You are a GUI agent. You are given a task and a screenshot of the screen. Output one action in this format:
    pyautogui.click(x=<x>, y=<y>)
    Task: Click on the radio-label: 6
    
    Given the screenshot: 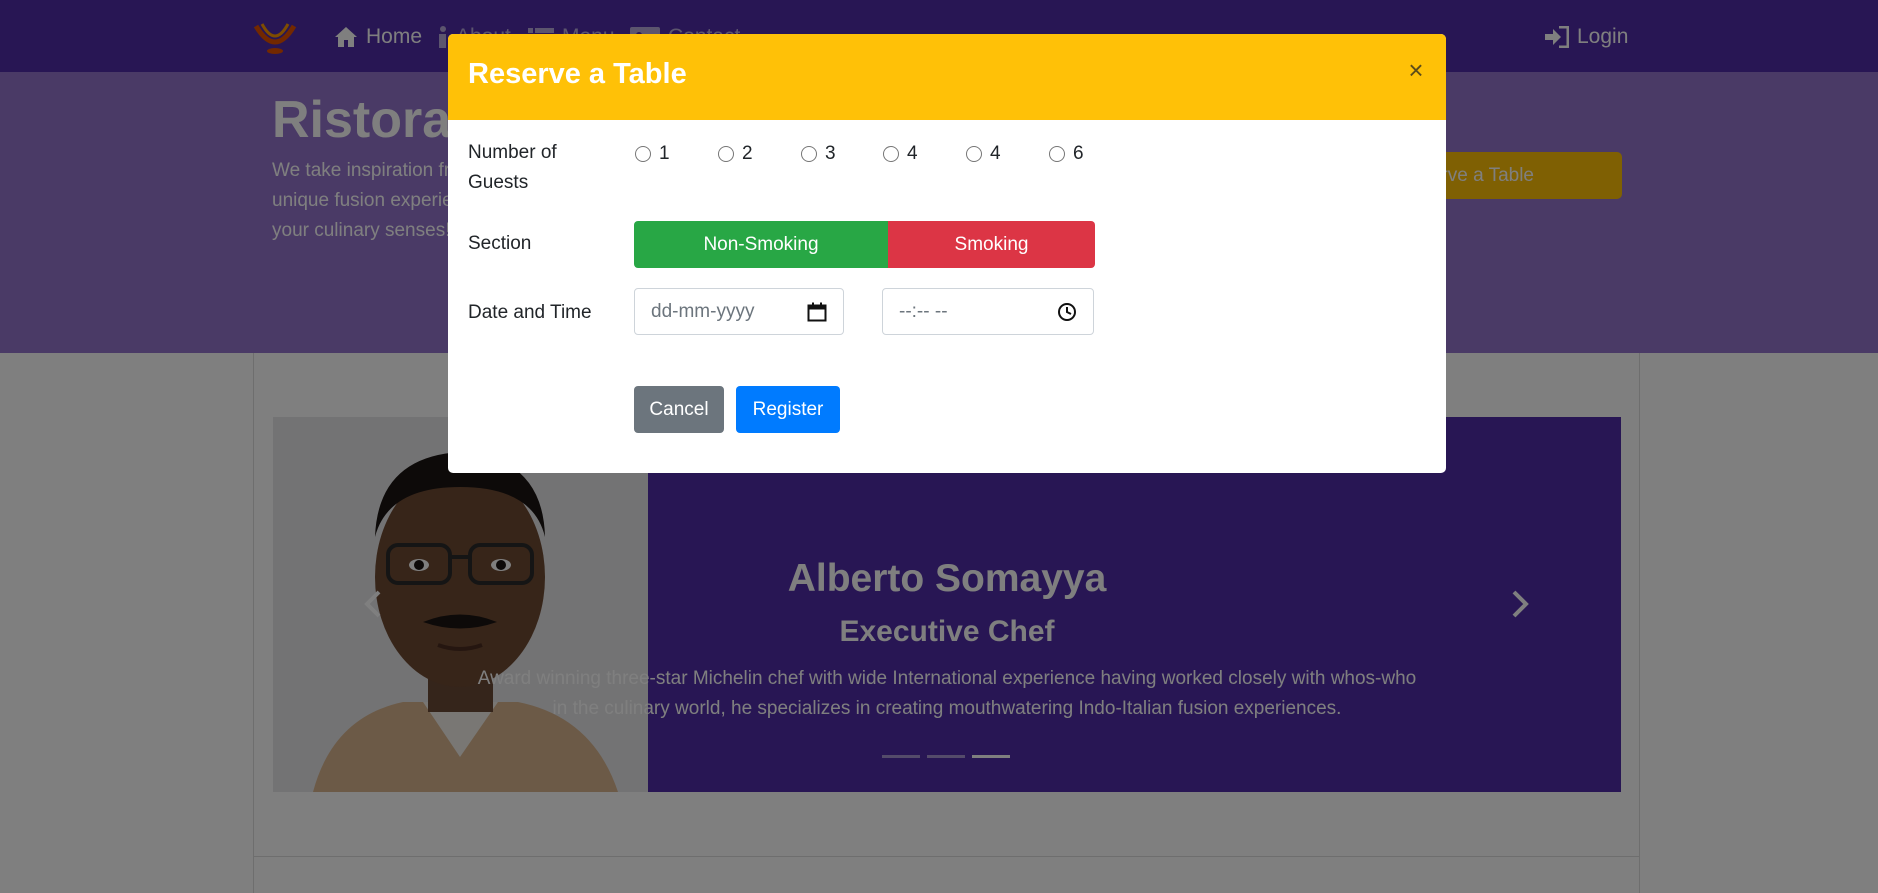 What is the action you would take?
    pyautogui.click(x=1078, y=153)
    